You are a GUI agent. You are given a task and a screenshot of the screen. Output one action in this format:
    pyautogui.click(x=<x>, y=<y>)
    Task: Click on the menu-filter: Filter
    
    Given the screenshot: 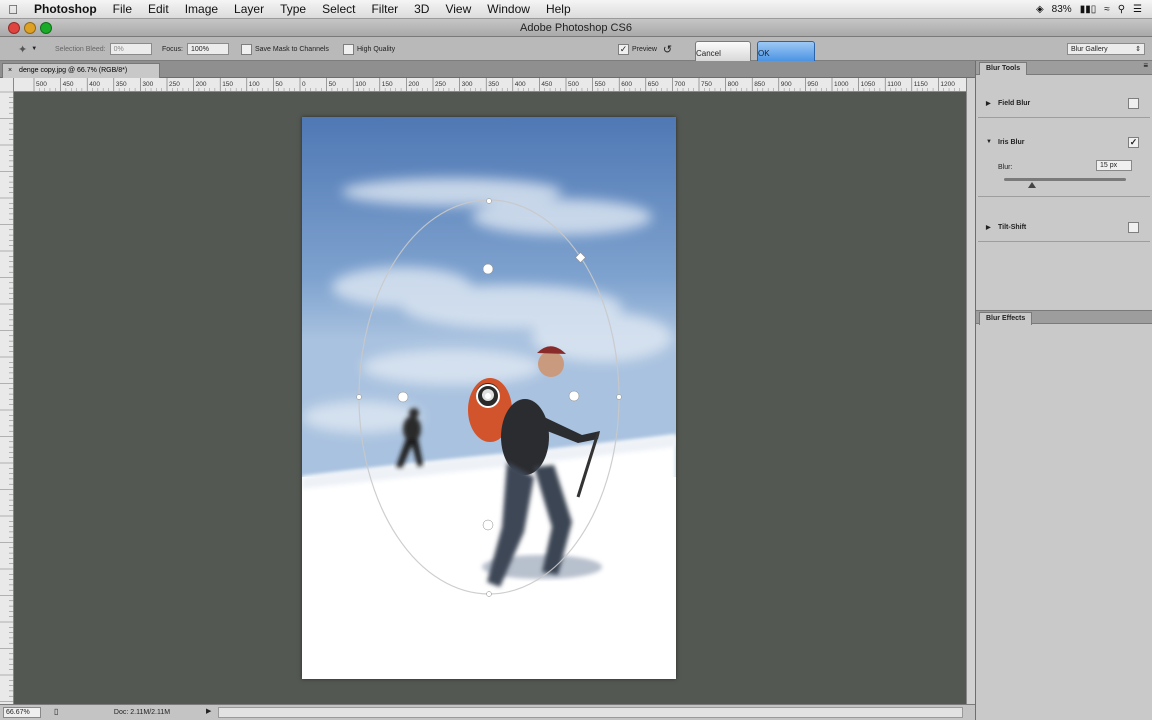 What is the action you would take?
    pyautogui.click(x=384, y=9)
    